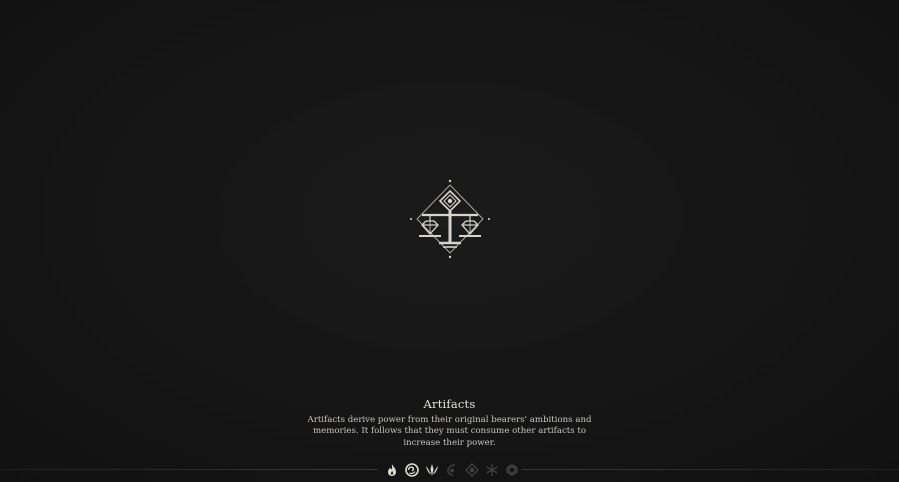  What do you see at coordinates (449, 404) in the screenshot?
I see `screen-title: Artifacts` at bounding box center [449, 404].